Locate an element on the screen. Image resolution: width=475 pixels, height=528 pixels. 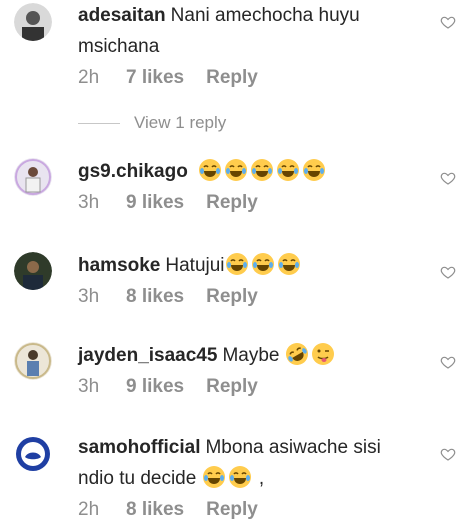
view-replies-button: View 1 reply is located at coordinates (152, 123).